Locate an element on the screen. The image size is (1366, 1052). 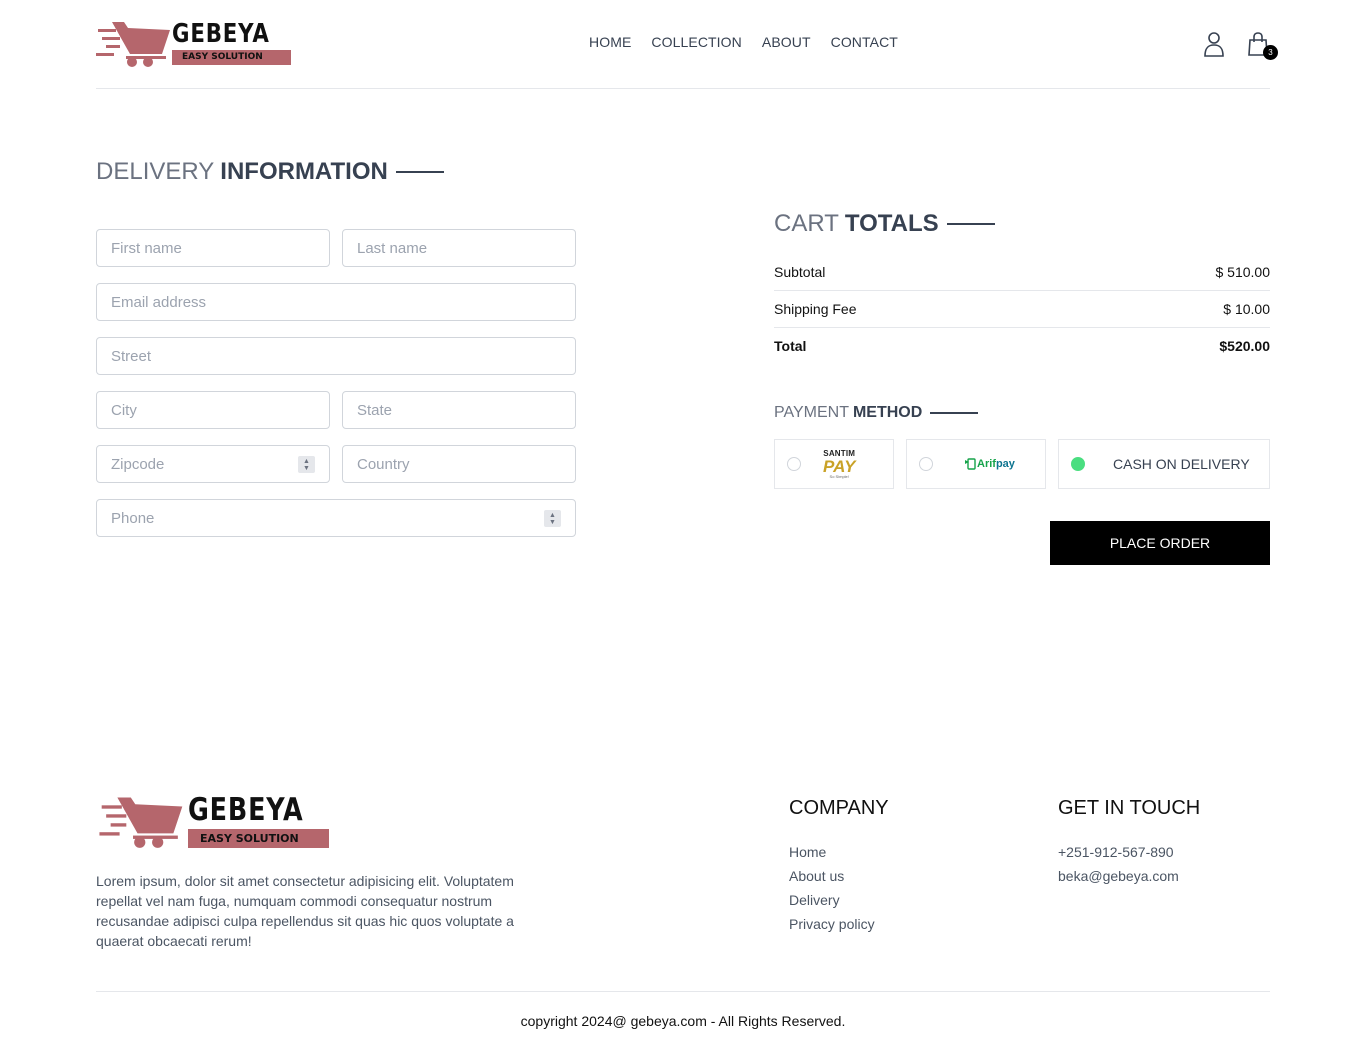
logo: GEBEYA EASY SOLUTION is located at coordinates (194, 43).